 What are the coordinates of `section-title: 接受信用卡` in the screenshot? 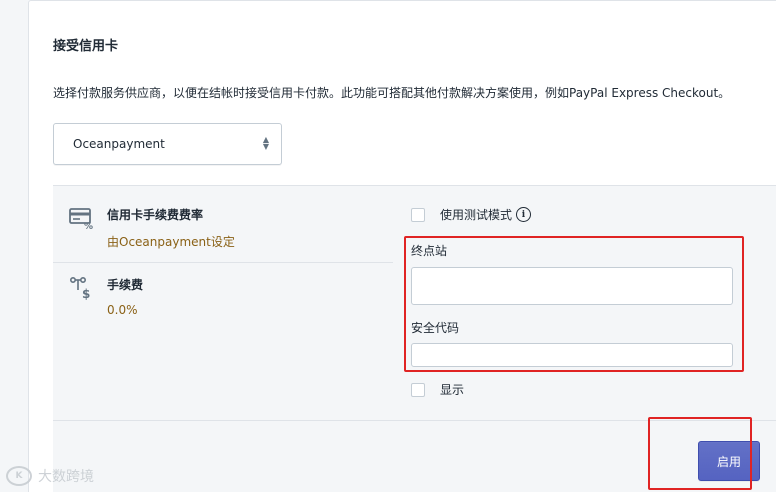 It's located at (86, 46).